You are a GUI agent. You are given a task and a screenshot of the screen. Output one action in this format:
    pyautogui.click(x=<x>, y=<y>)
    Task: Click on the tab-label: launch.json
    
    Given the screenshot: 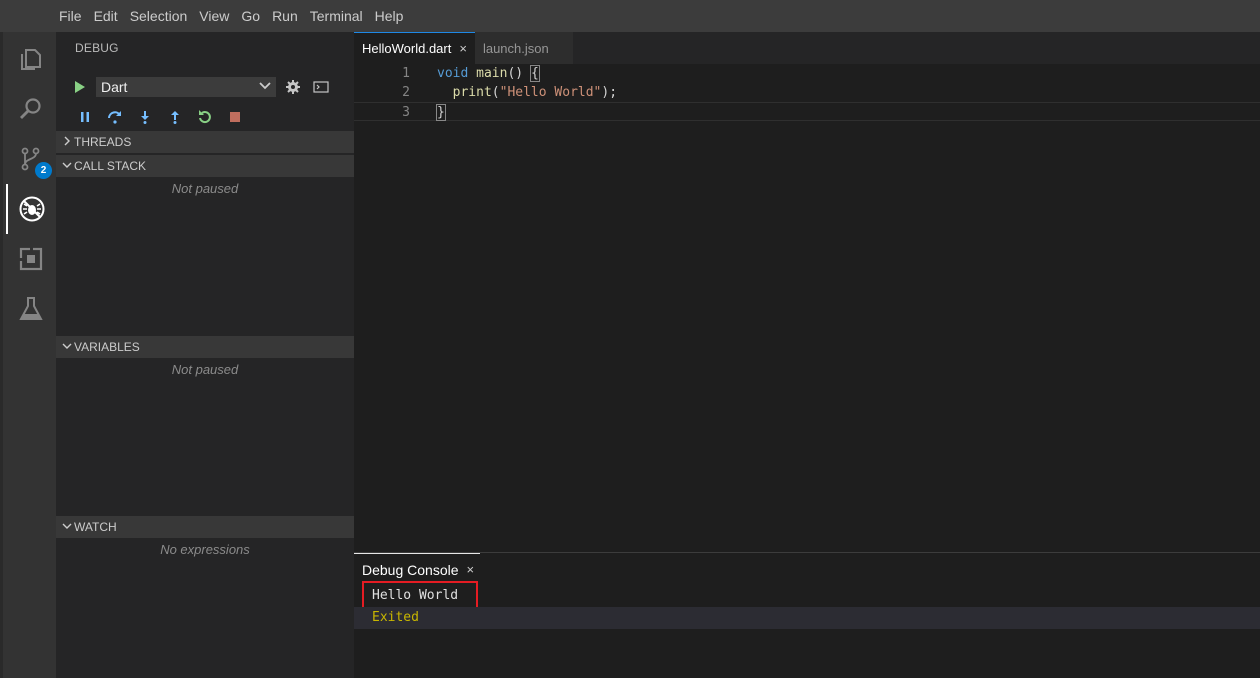 What is the action you would take?
    pyautogui.click(x=515, y=48)
    